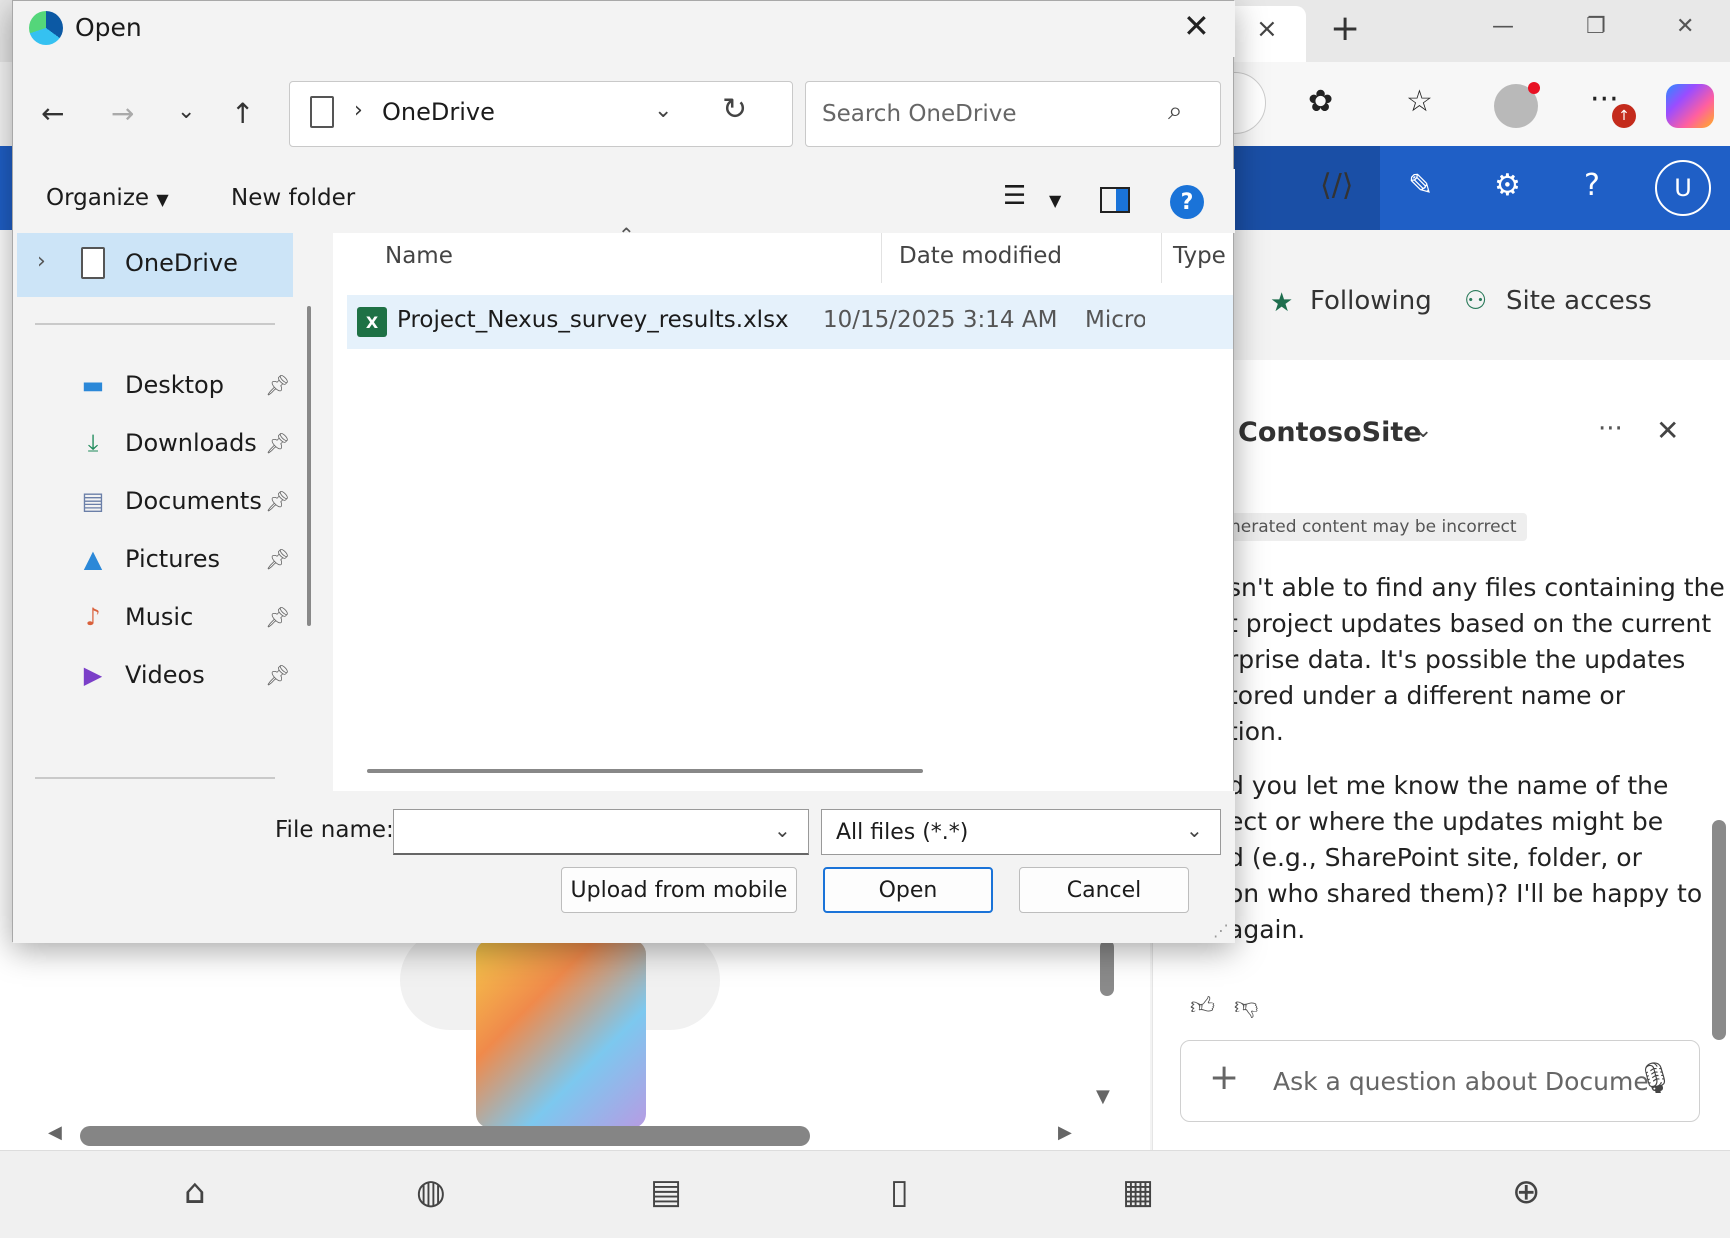 Image resolution: width=1730 pixels, height=1238 pixels. Describe the element at coordinates (97, 198) in the screenshot. I see `organize-label: Organize` at that location.